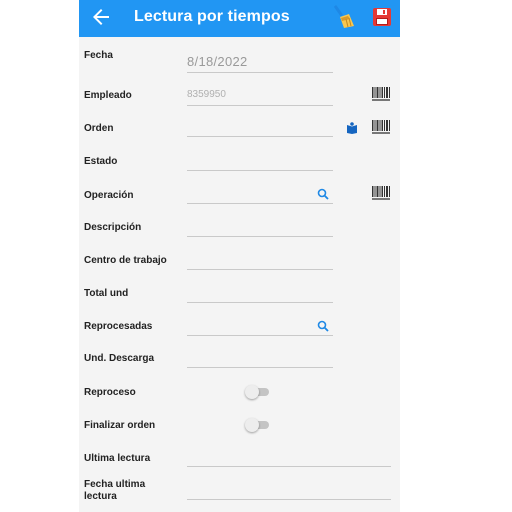 The image size is (512, 512). Describe the element at coordinates (260, 127) in the screenshot. I see `orden-field` at that location.